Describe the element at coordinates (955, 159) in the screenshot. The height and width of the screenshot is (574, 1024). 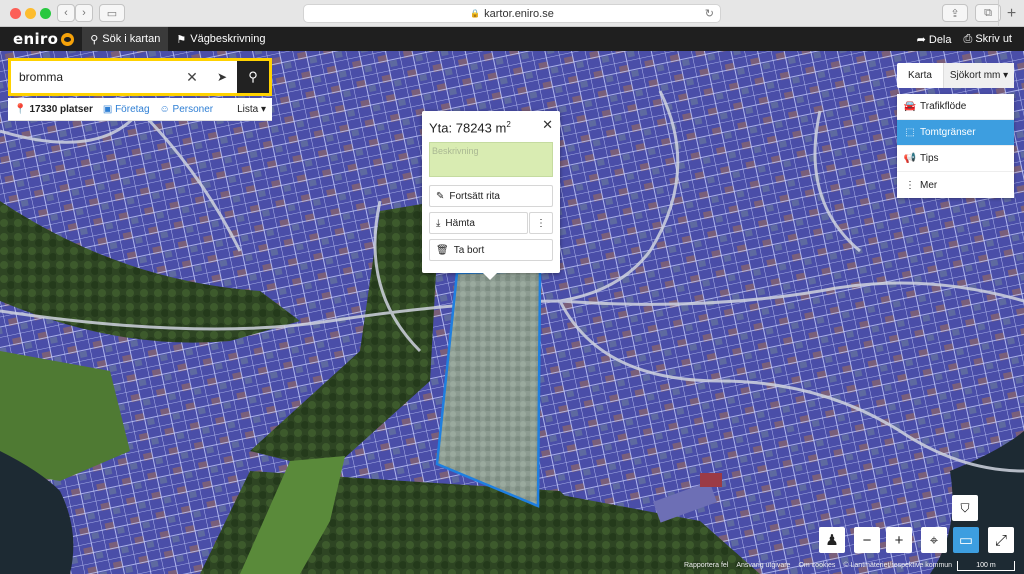
I see `layer-tips: 📢 Tips` at that location.